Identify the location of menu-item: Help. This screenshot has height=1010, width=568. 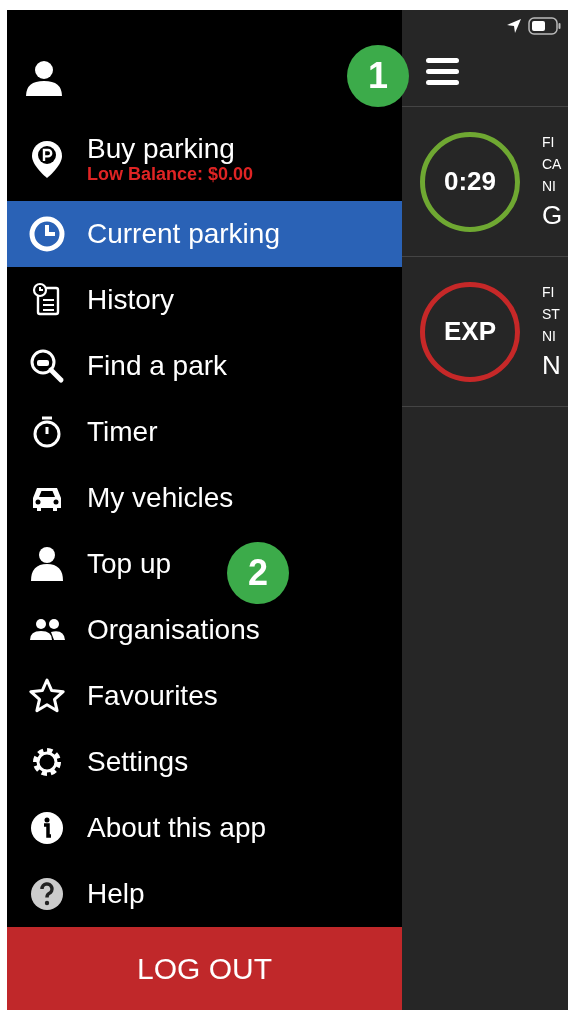
(204, 893).